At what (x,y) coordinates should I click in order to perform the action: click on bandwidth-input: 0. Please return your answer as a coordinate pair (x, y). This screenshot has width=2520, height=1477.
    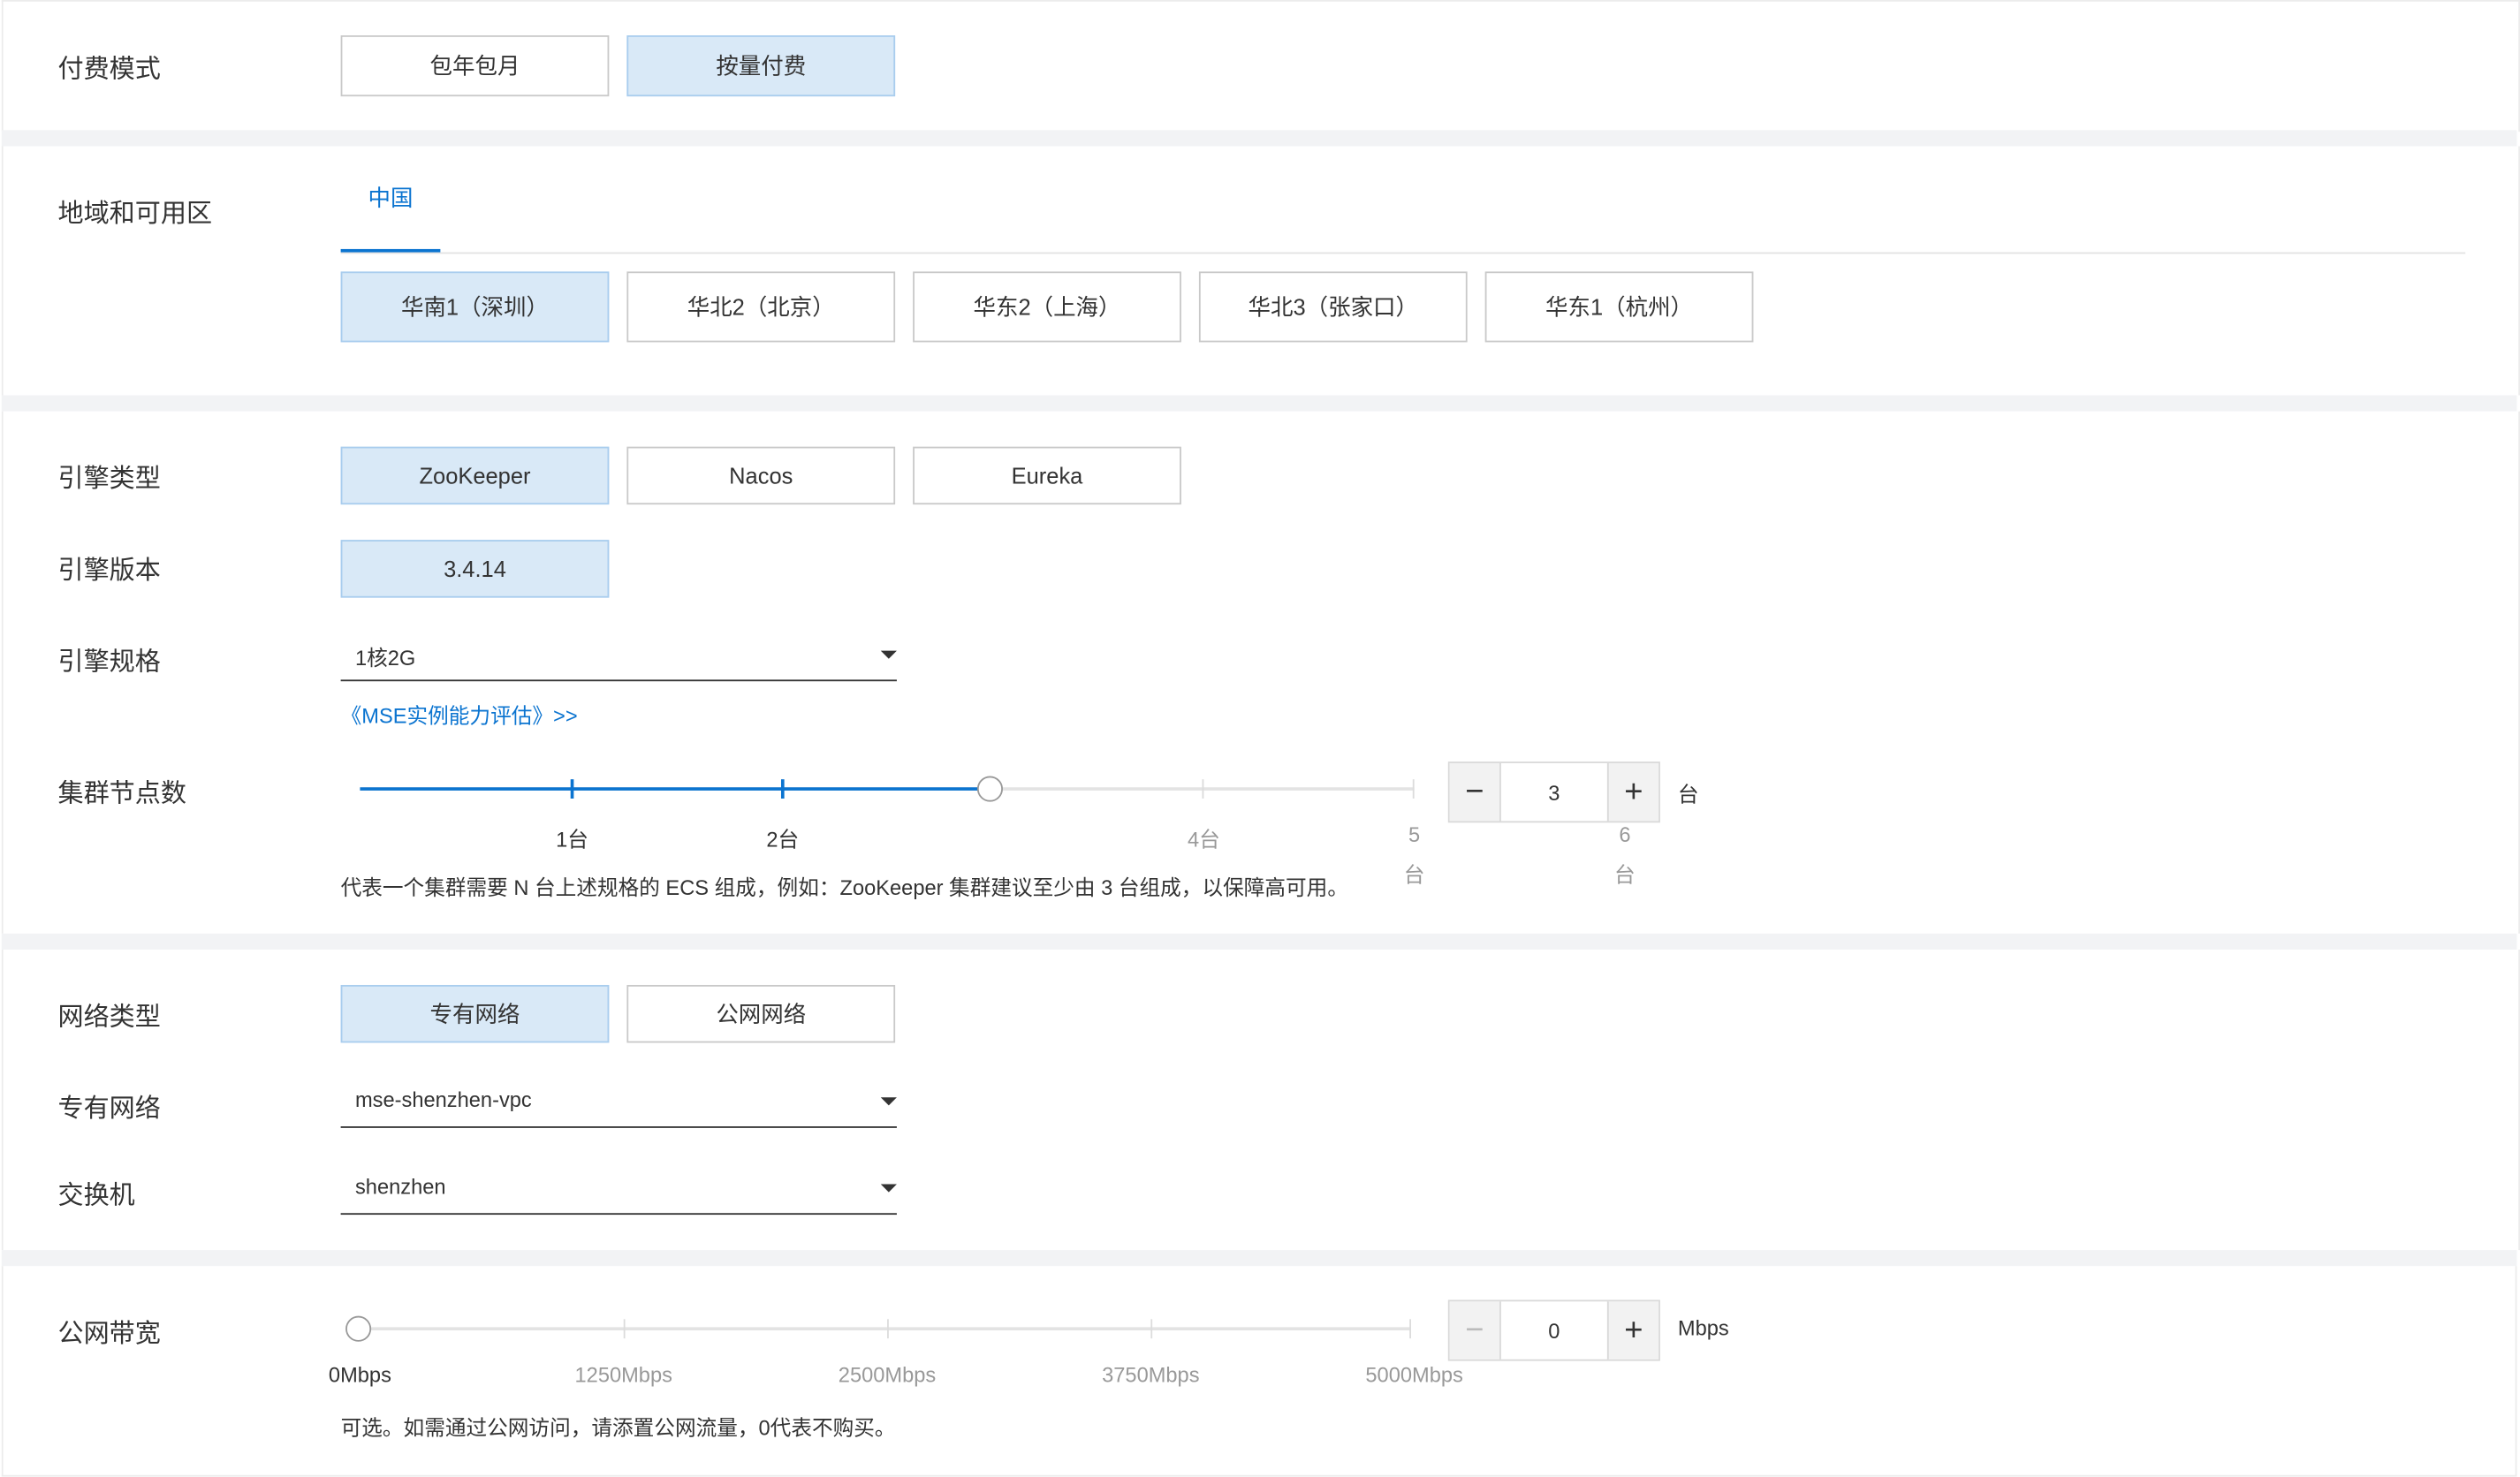
    Looking at the image, I should click on (1554, 1330).